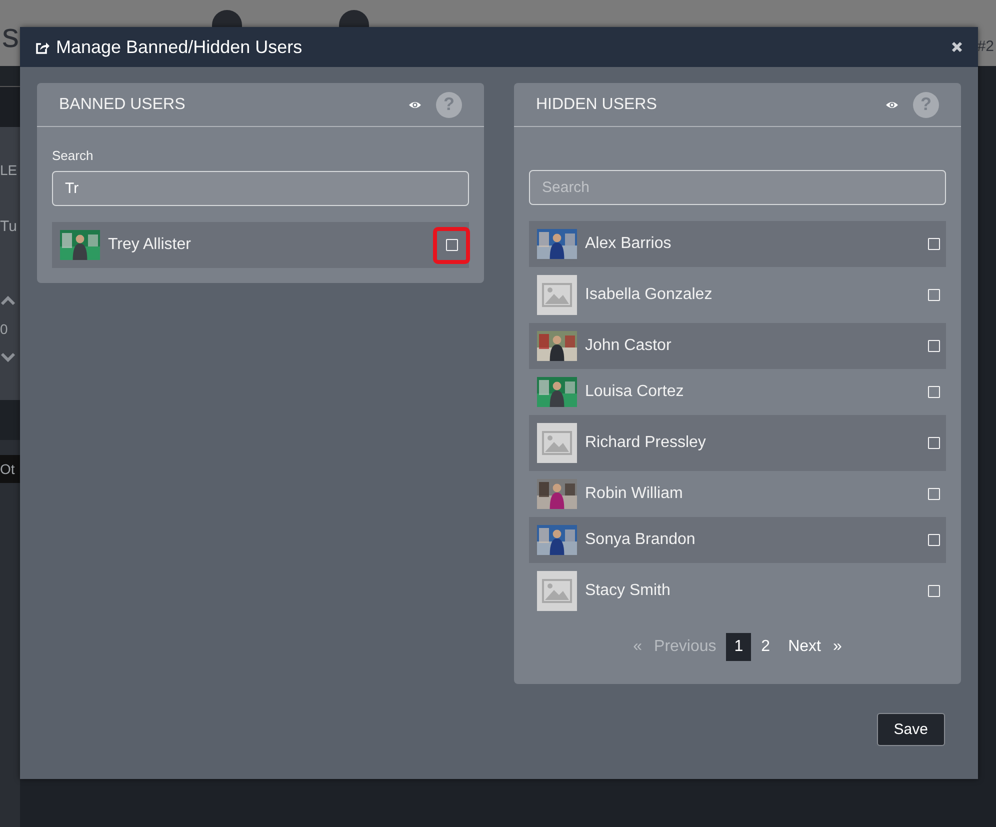 This screenshot has width=996, height=827. Describe the element at coordinates (628, 346) in the screenshot. I see `user-name: John Castor` at that location.